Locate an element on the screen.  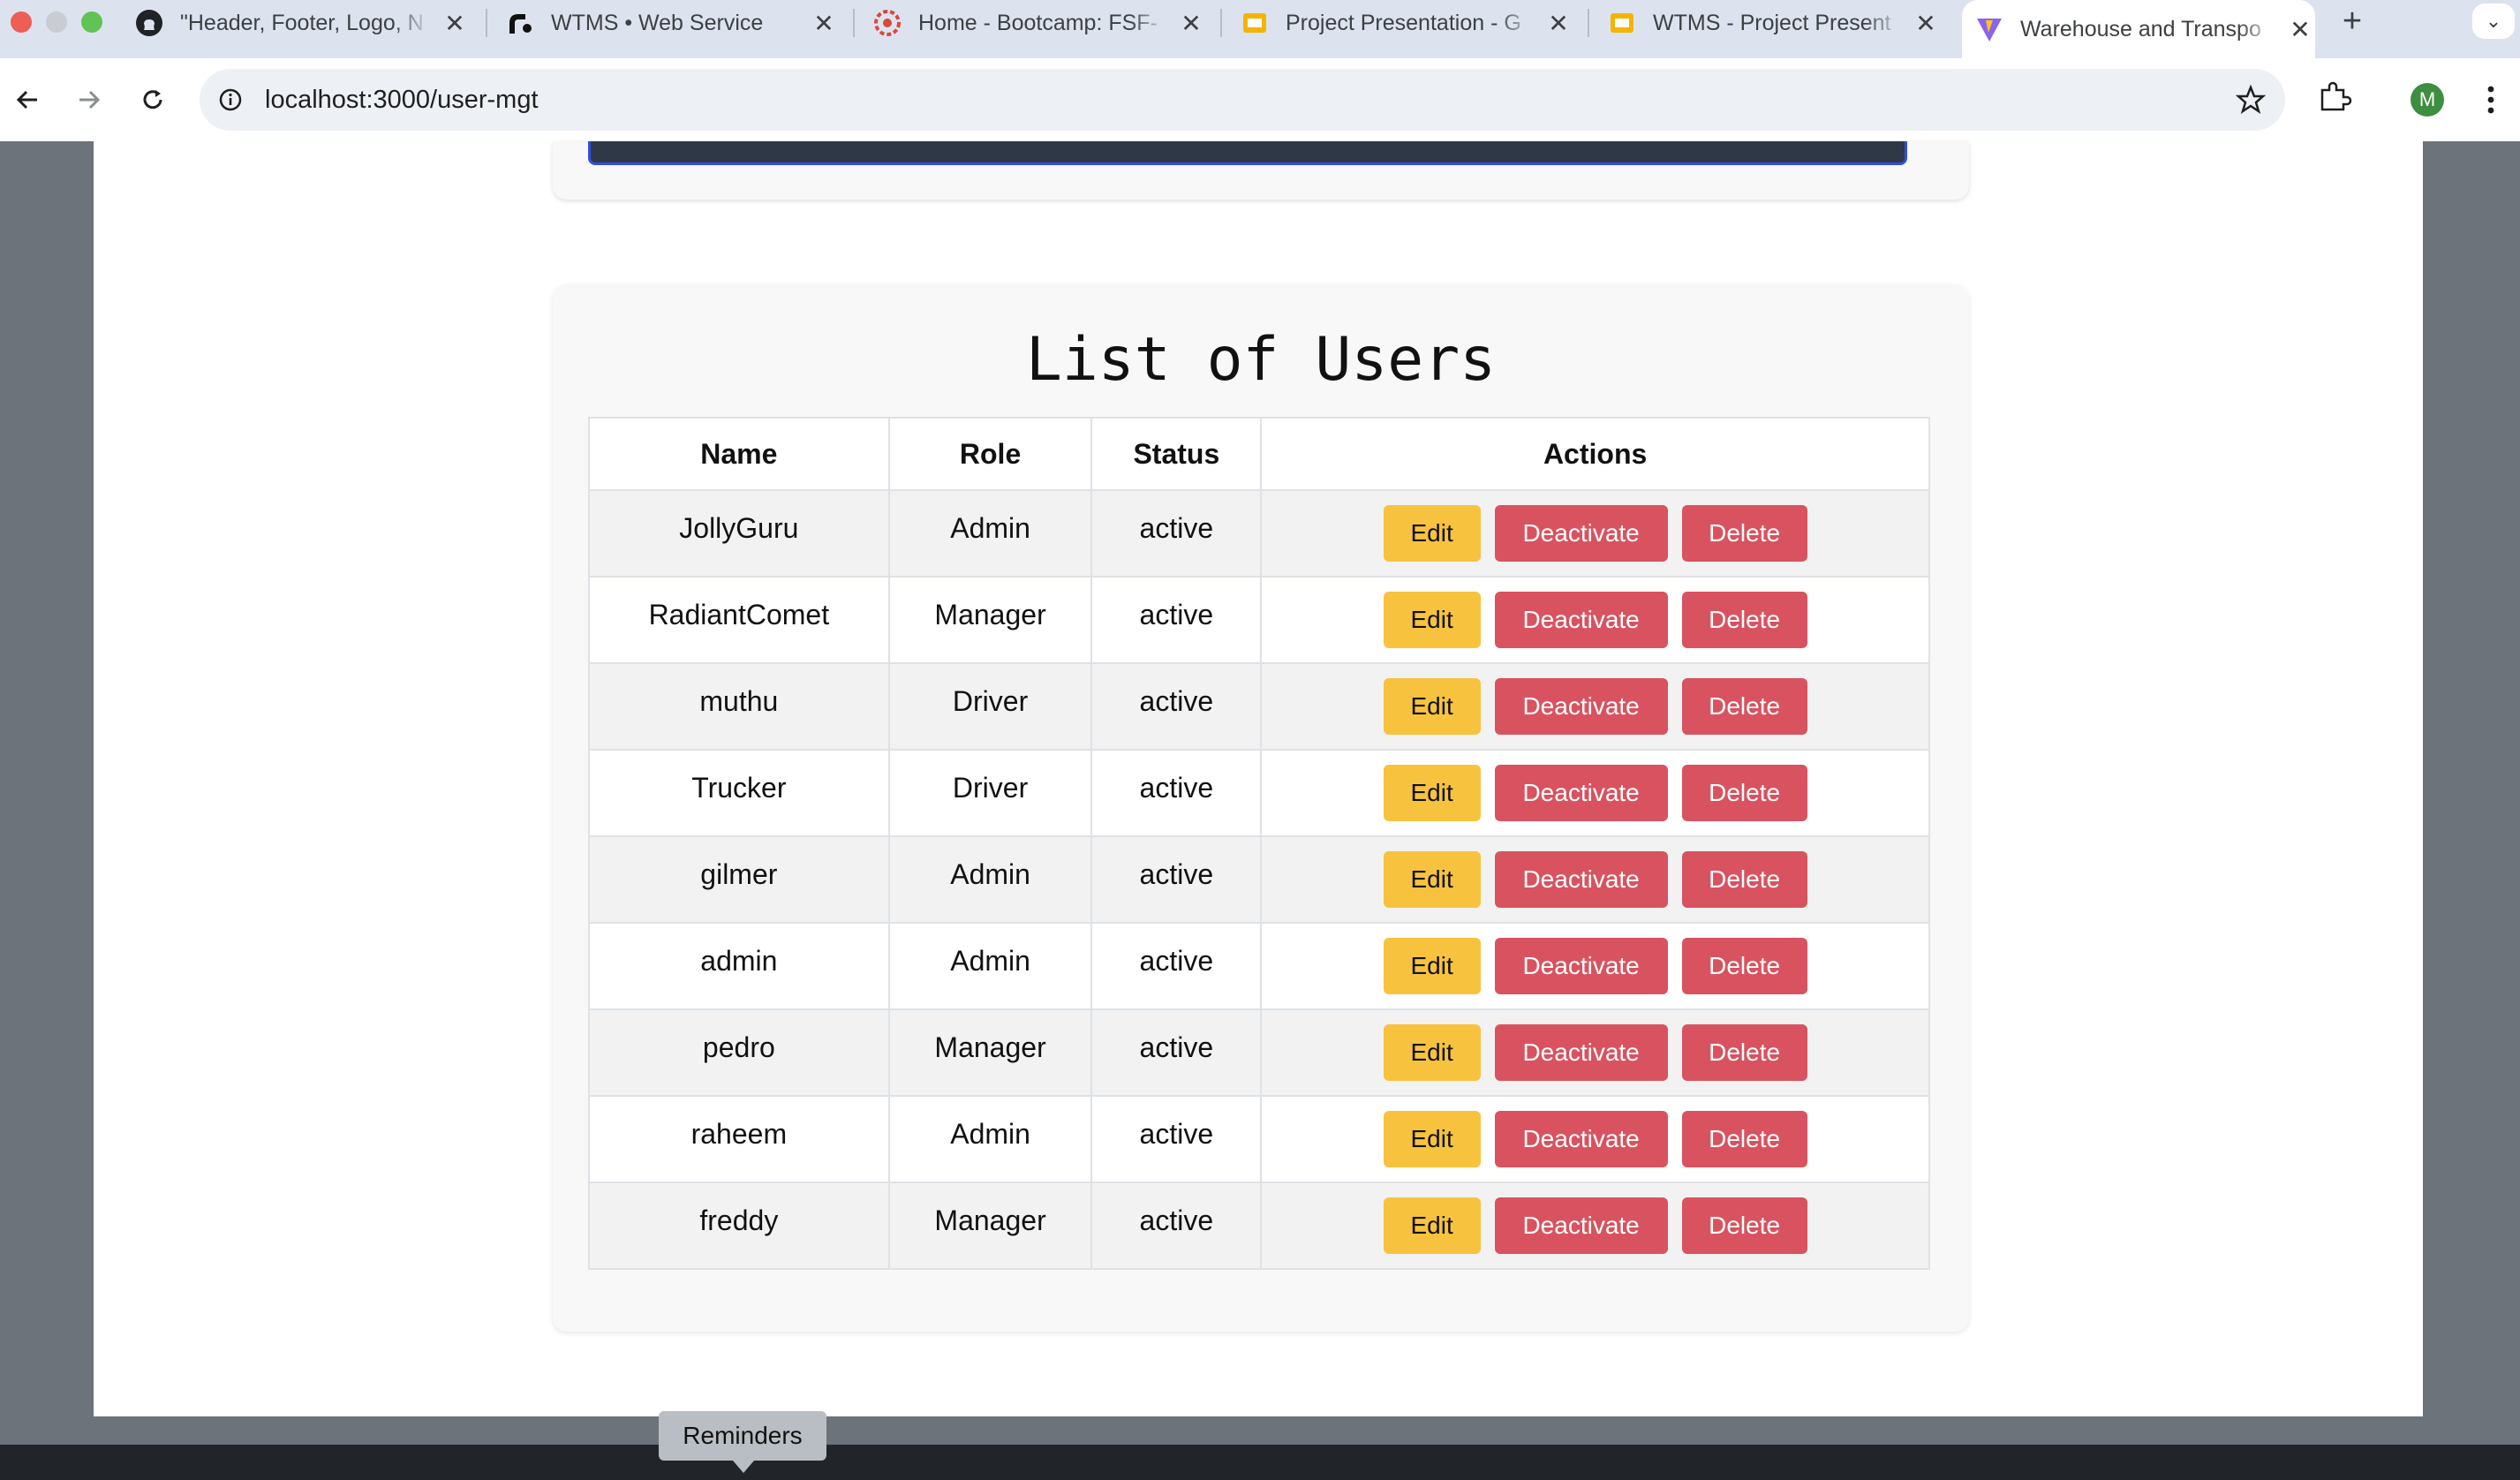
user-name-cell: JollyGuru is located at coordinates (739, 533).